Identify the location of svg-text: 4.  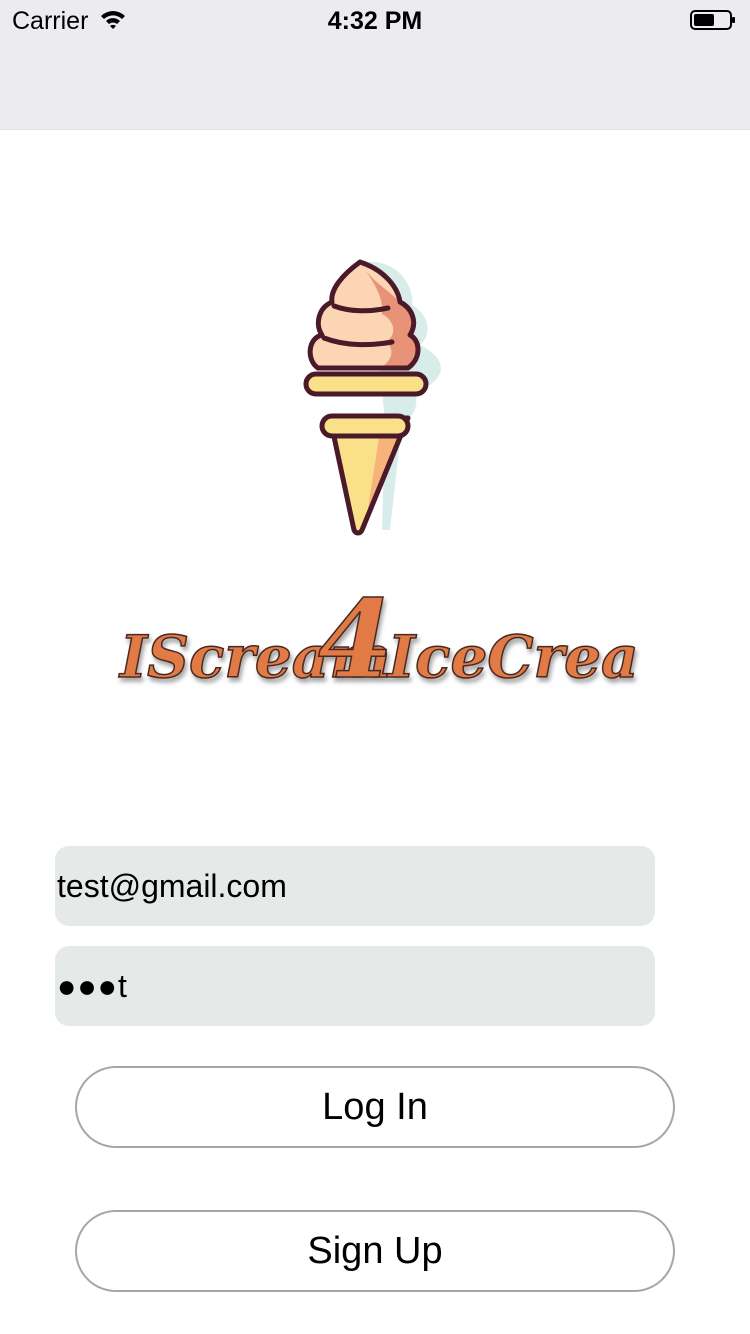
(355, 640).